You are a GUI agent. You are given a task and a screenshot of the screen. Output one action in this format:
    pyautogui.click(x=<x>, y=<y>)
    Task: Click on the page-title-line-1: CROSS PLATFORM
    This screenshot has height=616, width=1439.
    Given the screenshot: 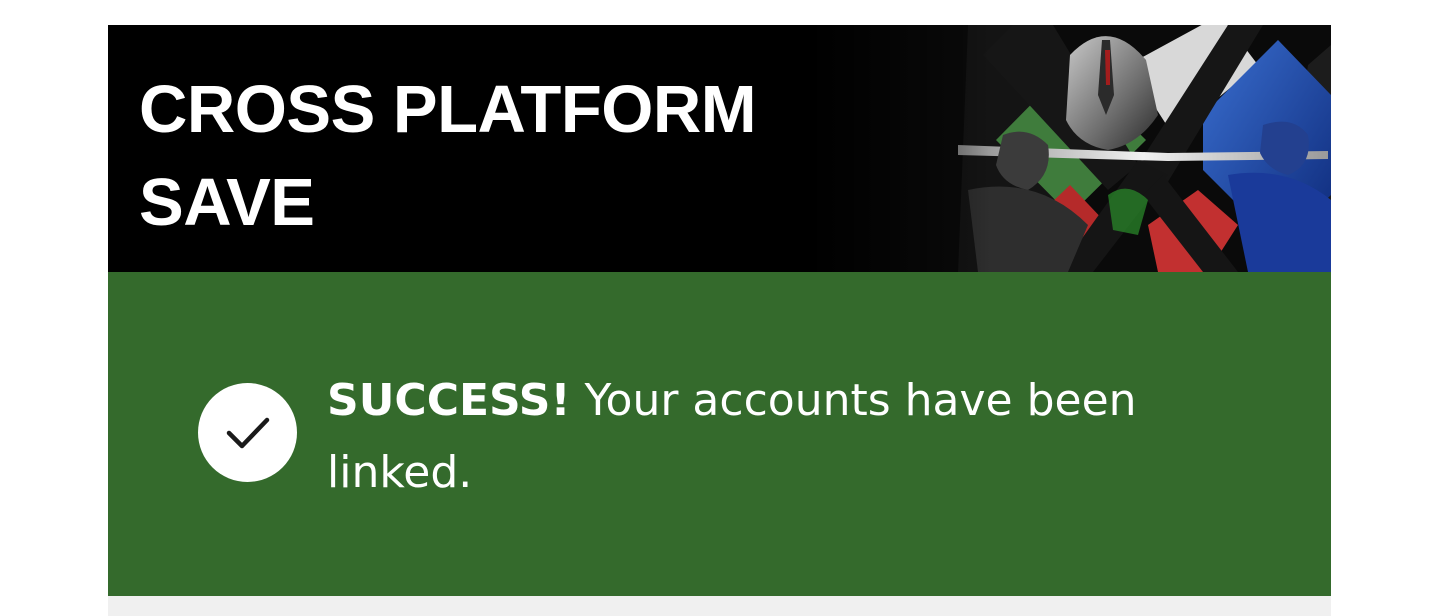 What is the action you would take?
    pyautogui.click(x=448, y=109)
    